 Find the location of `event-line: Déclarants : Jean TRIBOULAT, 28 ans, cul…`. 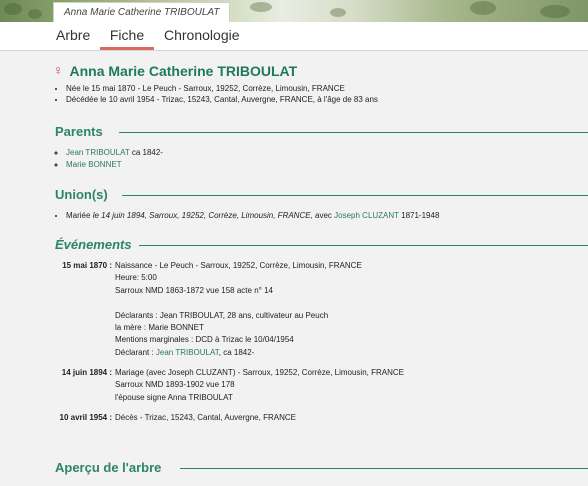

event-line: Déclarants : Jean TRIBOULAT, 28 ans, cul… is located at coordinates (222, 315).